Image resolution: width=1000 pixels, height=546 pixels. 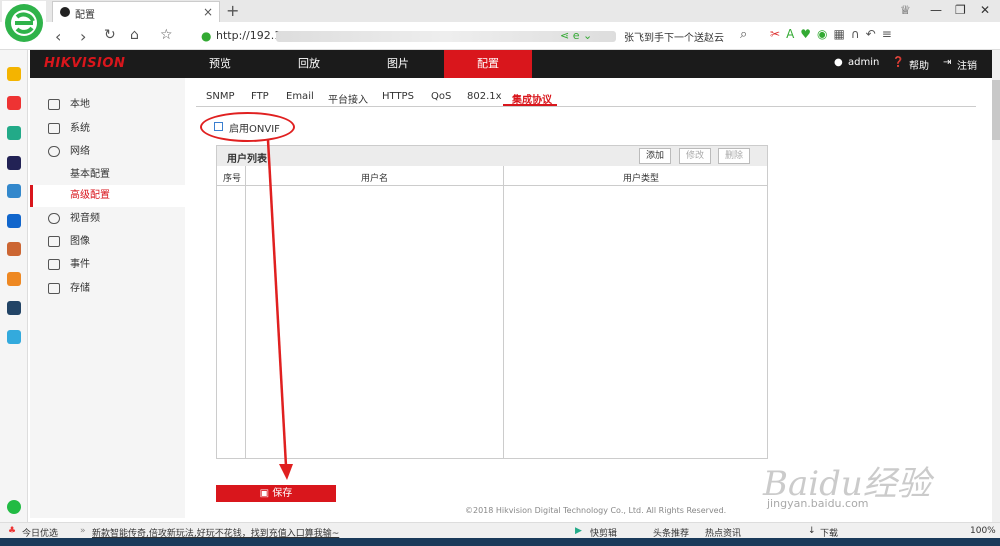 I want to click on download-icon: ↓, so click(x=812, y=531).